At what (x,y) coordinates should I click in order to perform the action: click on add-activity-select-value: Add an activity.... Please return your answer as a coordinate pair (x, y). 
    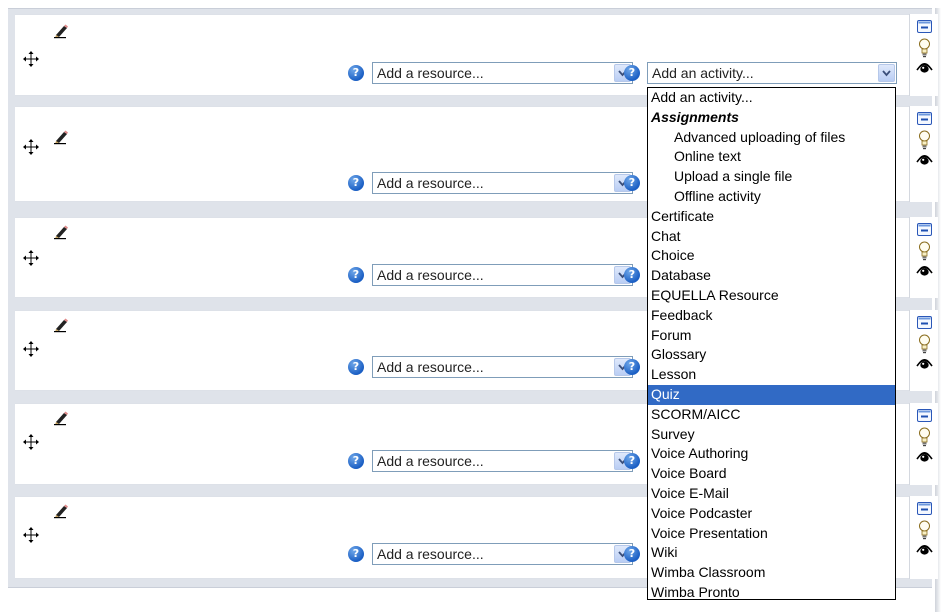
    Looking at the image, I should click on (703, 73).